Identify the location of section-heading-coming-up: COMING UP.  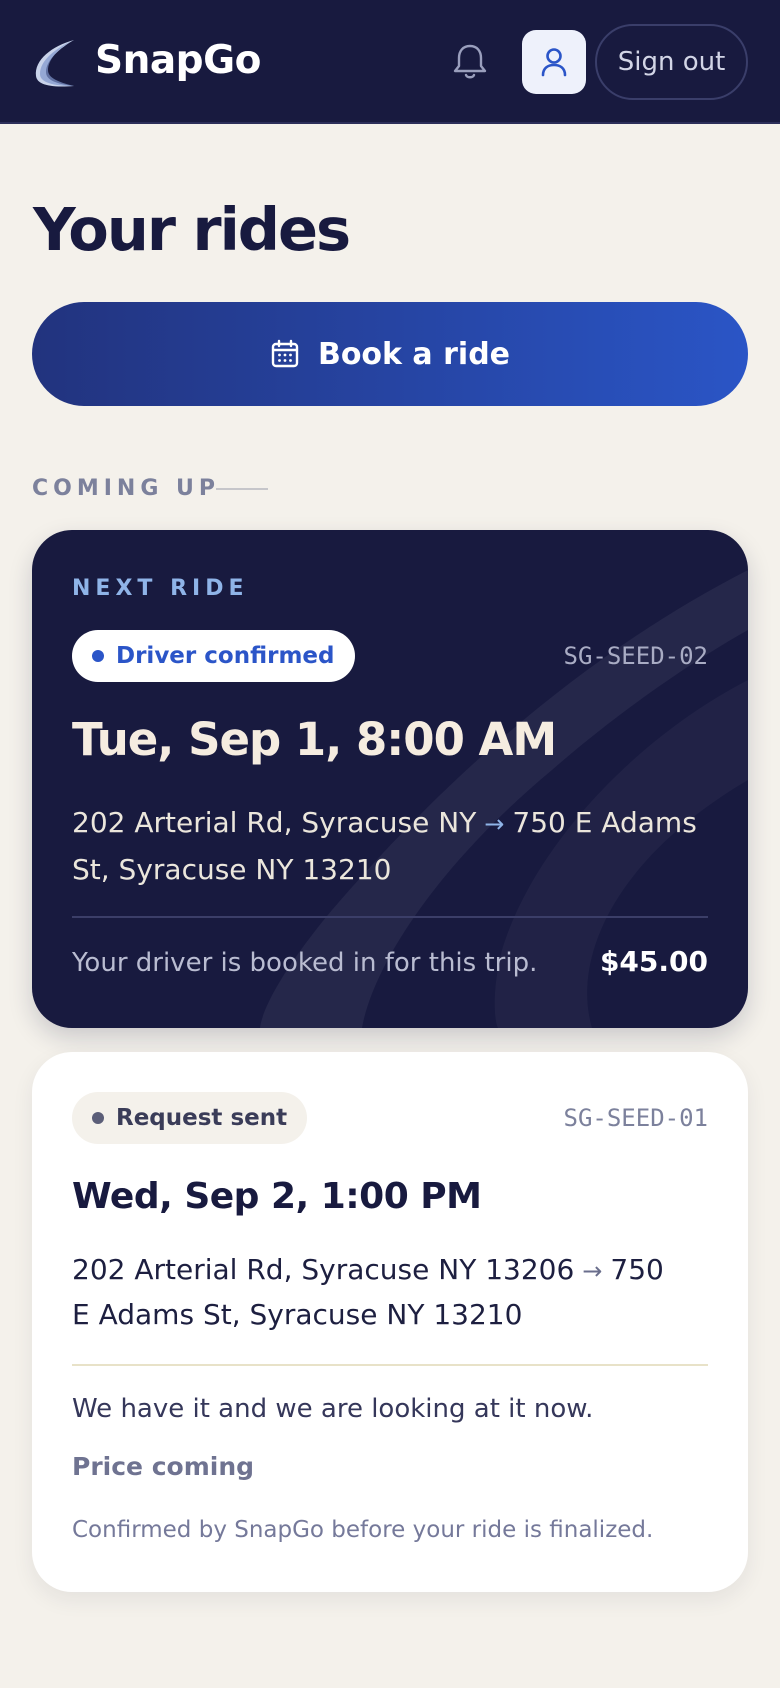
(126, 488).